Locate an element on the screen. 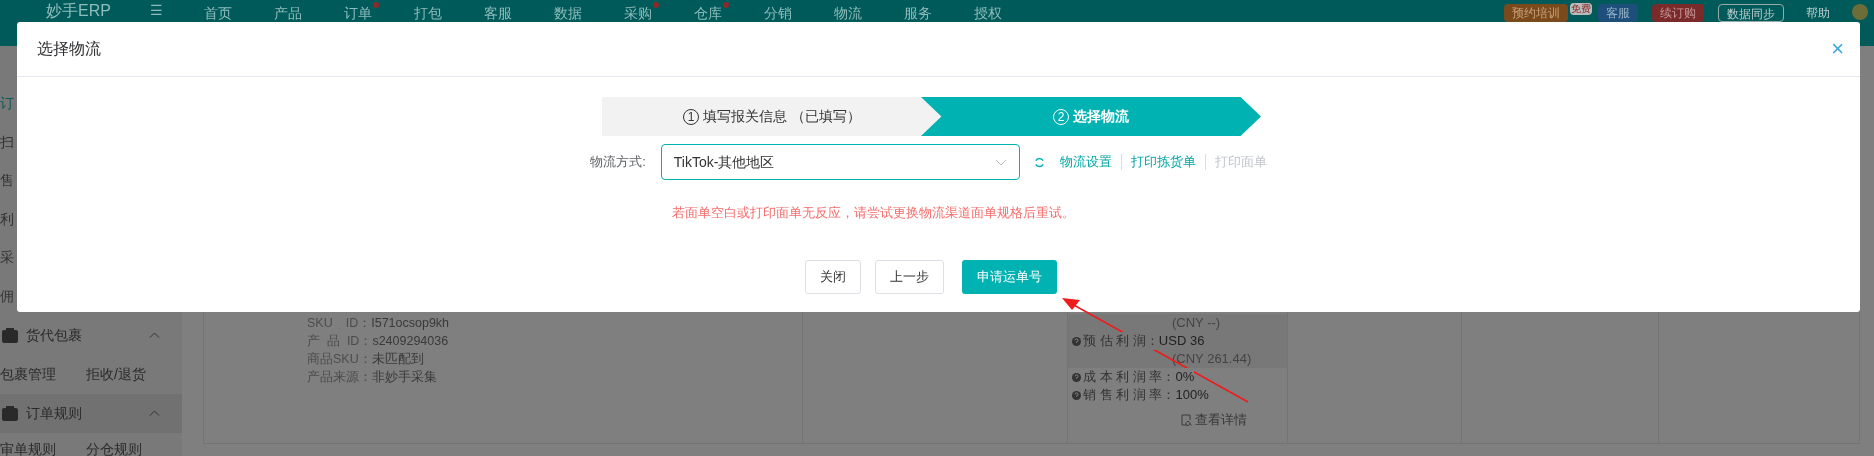  nav-item: 采购 is located at coordinates (638, 11).